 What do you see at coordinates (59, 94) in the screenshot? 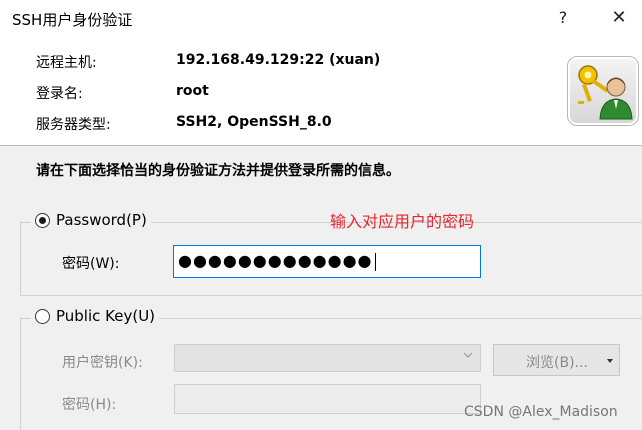
I see `login-name-label: 登录名:` at bounding box center [59, 94].